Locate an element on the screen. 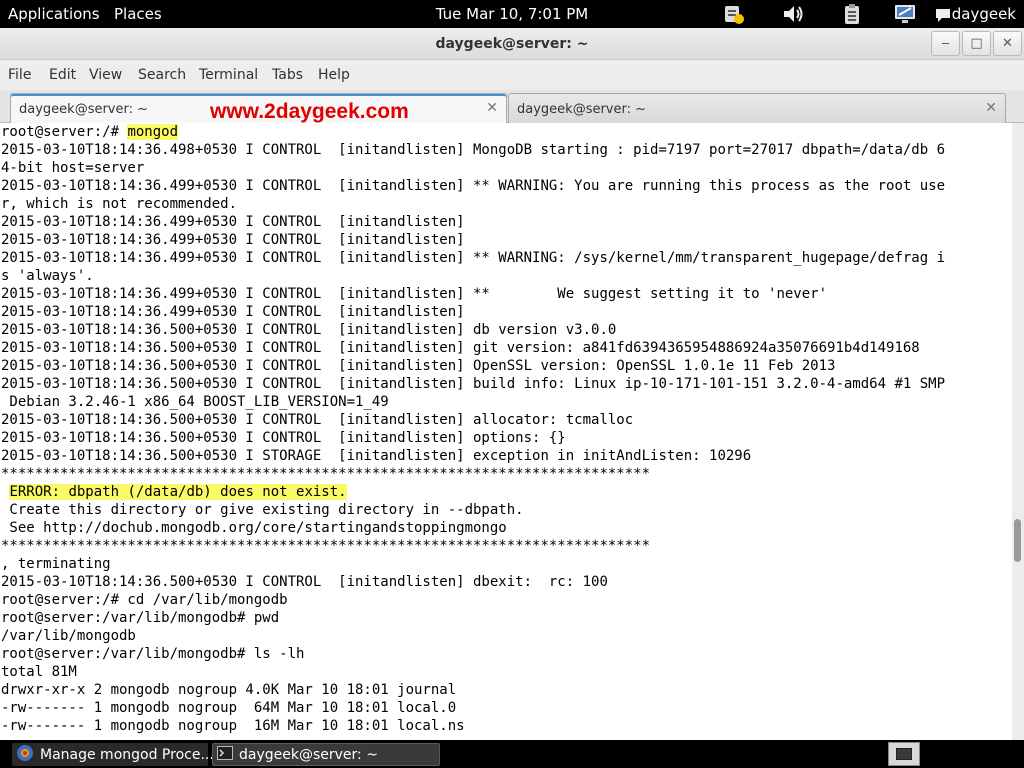  window-title: daygeek@server: ~ is located at coordinates (512, 44).